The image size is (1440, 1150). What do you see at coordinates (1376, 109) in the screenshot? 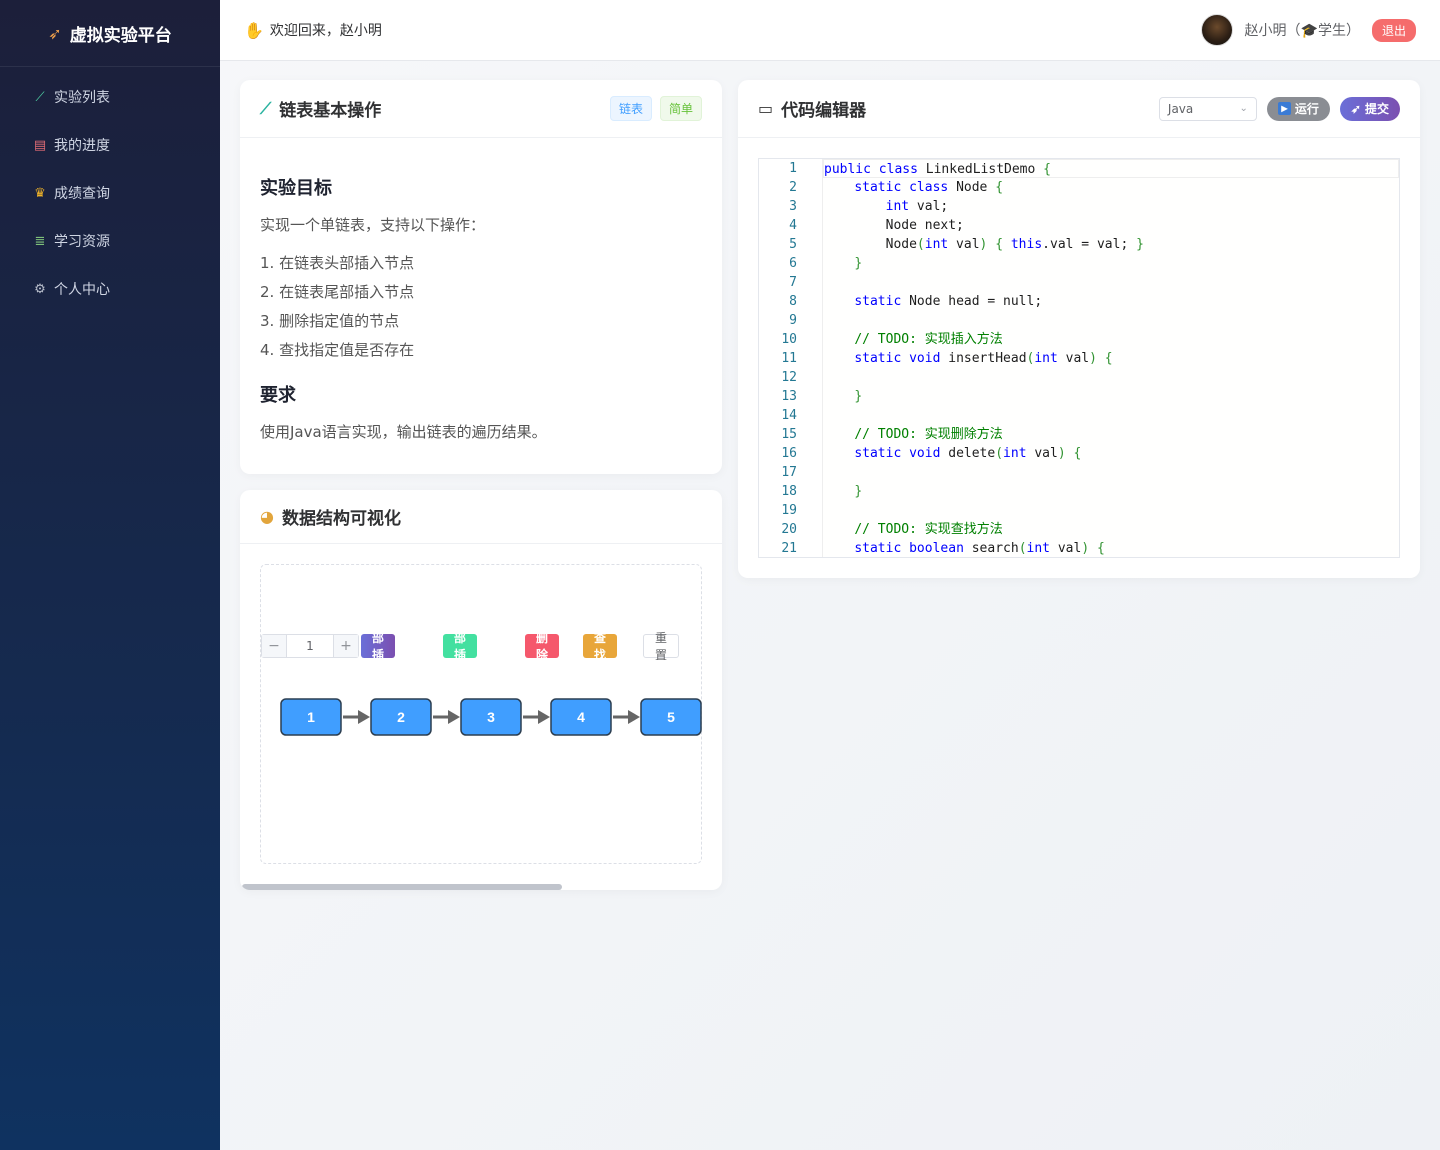
I see `submit-label: 提交` at bounding box center [1376, 109].